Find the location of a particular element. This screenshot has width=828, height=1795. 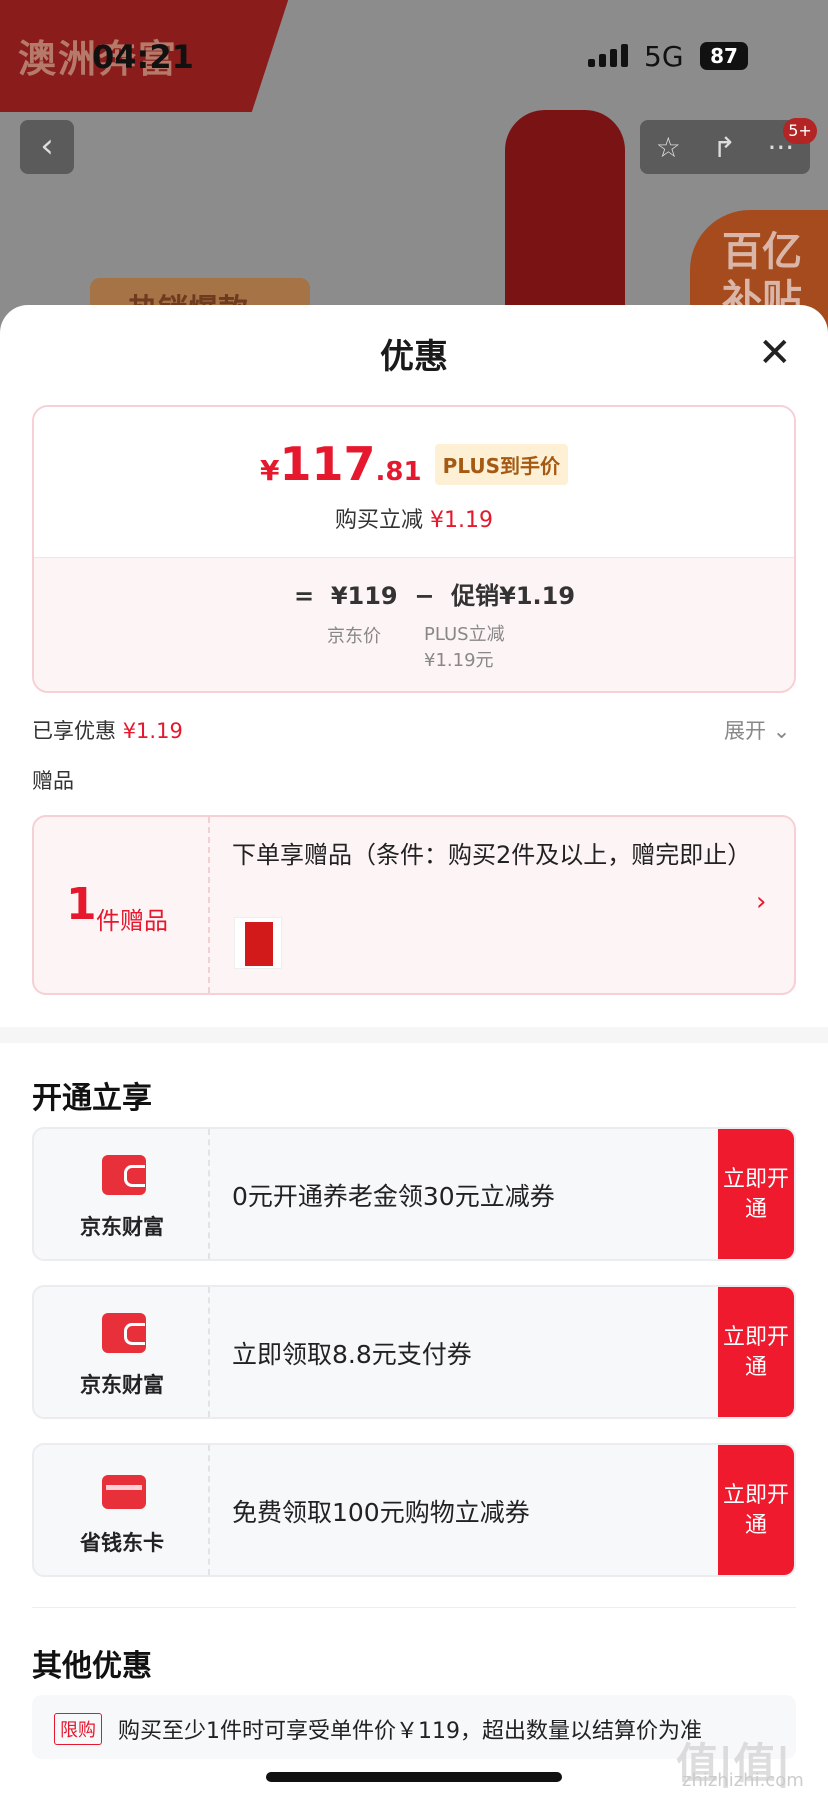

offer-card: 京东财富 0元开通养老金领30元立减券 立即开通 is located at coordinates (414, 1194).